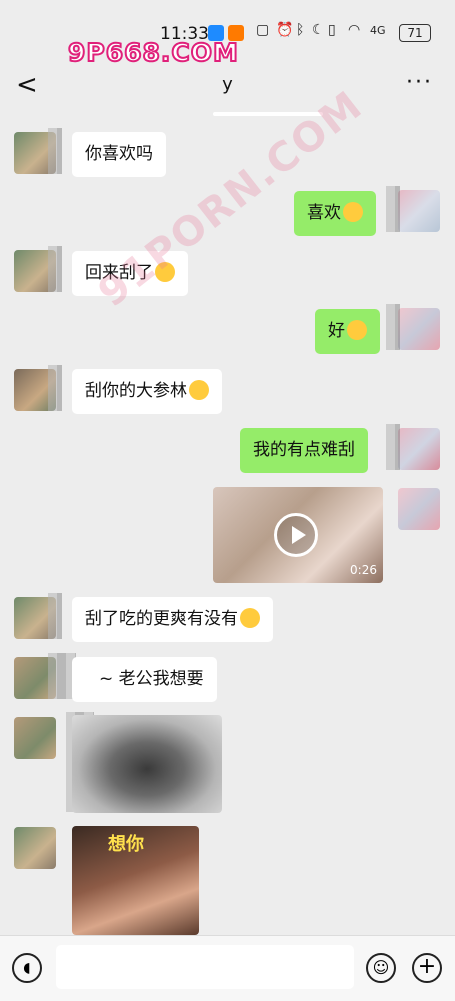 The width and height of the screenshot is (455, 1001). I want to click on message-text: 刮你的大参林, so click(136, 391).